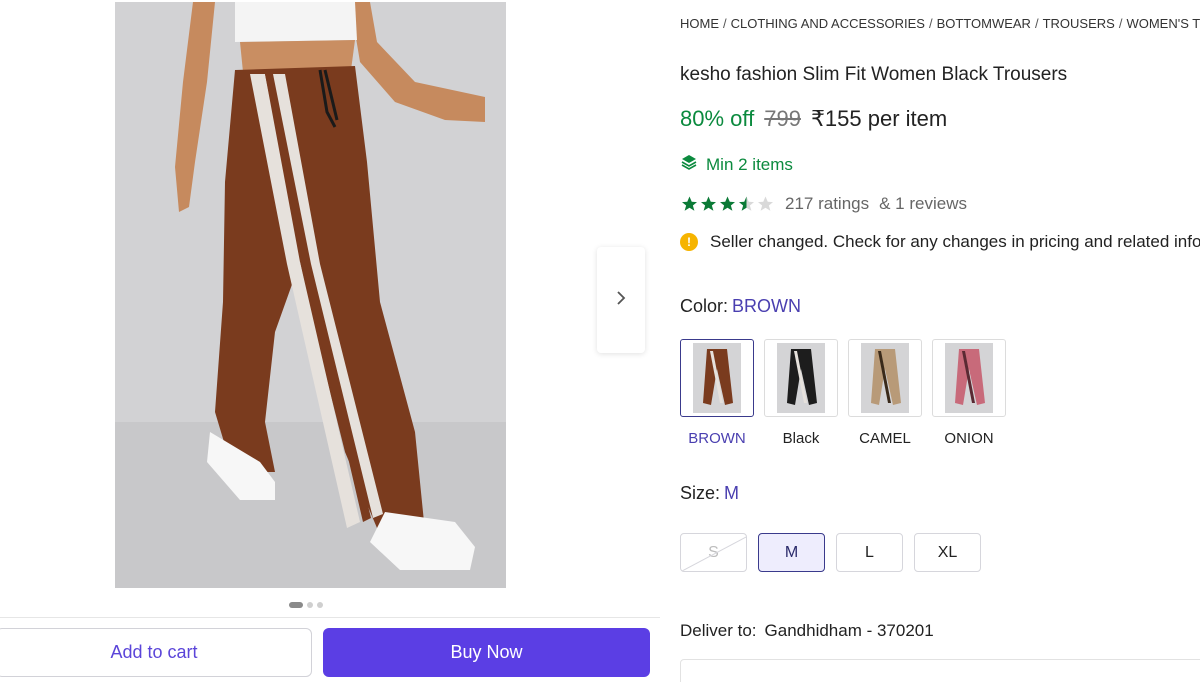 The height and width of the screenshot is (682, 1200). I want to click on color-swatch-black: Black, so click(801, 393).